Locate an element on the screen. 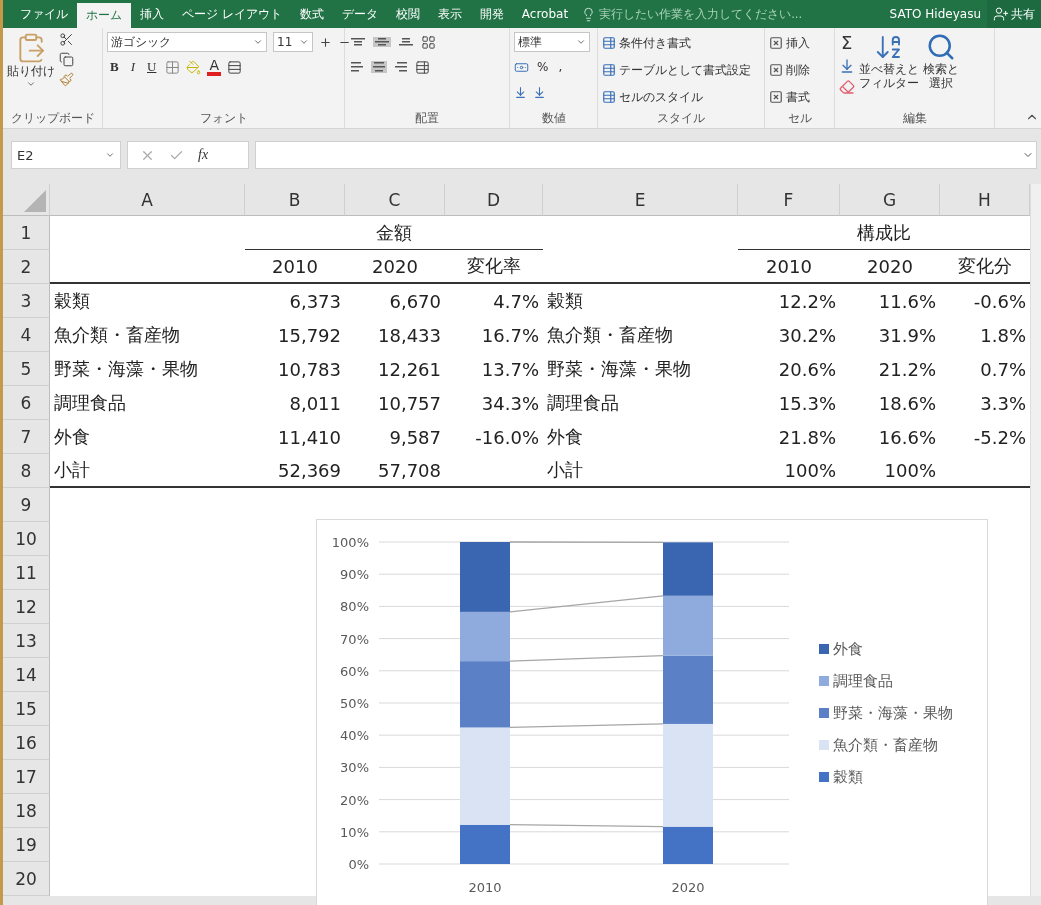 This screenshot has height=905, width=1041. ribbon-tab: ファイル is located at coordinates (44, 14).